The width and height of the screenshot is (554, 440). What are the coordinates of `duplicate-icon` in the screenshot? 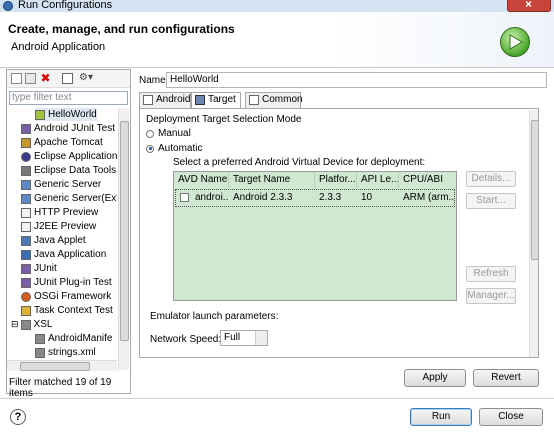 It's located at (30, 78).